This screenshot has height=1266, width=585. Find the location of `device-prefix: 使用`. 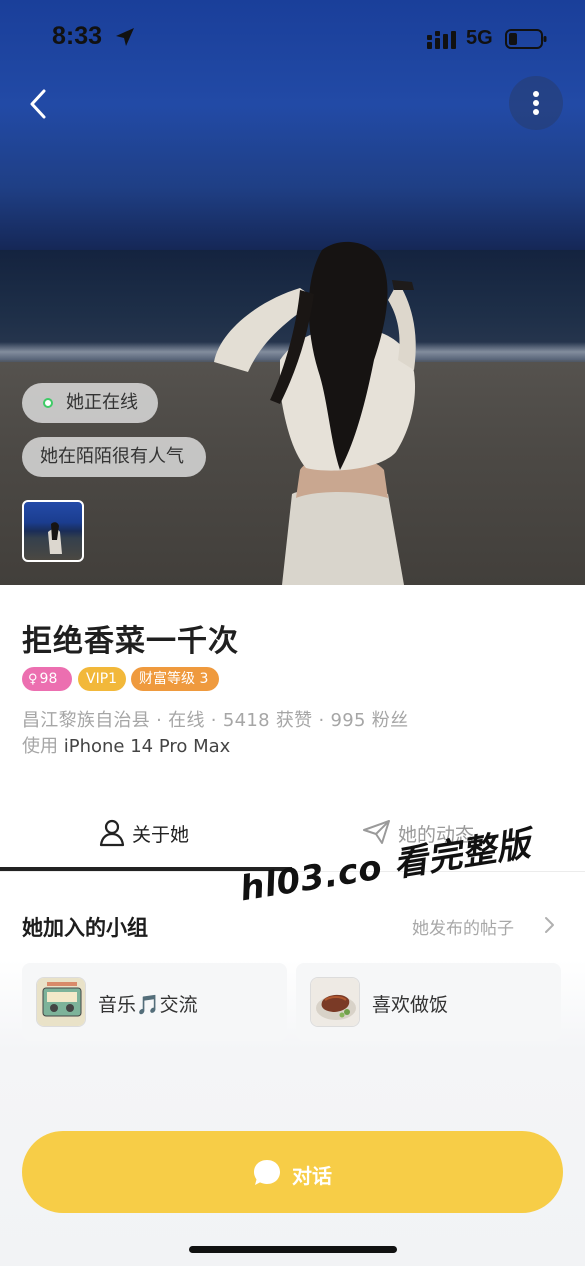

device-prefix: 使用 is located at coordinates (40, 746).